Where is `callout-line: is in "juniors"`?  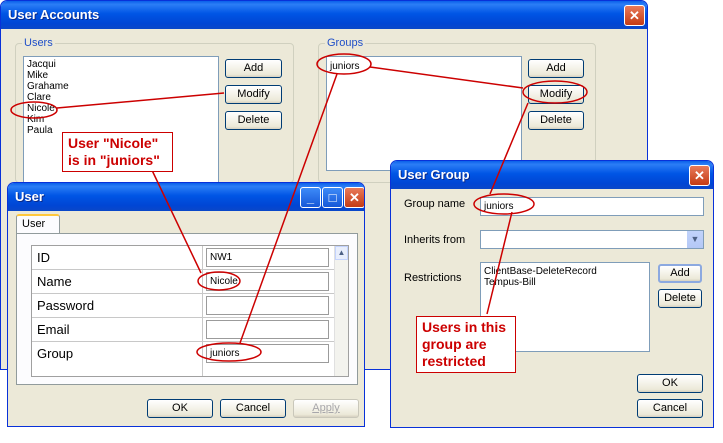
callout-line: is in "juniors" is located at coordinates (114, 160).